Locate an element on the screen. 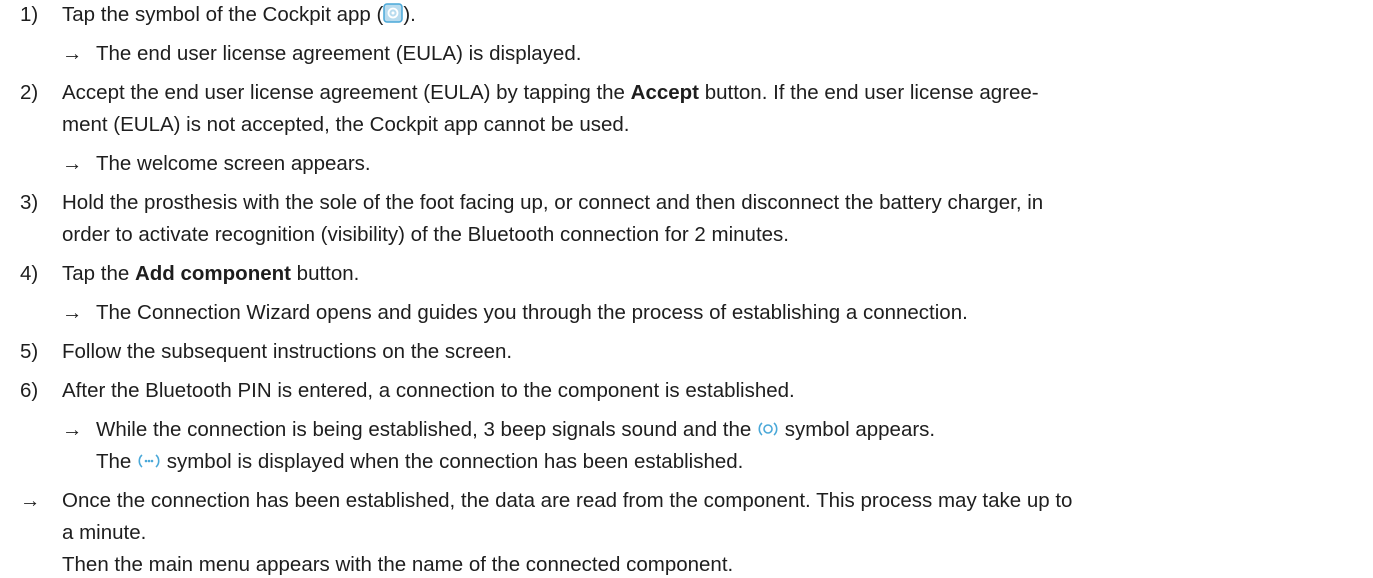 This screenshot has width=1373, height=578. step-text: Tap the symbol of the Cockpit app (). is located at coordinates (239, 15).